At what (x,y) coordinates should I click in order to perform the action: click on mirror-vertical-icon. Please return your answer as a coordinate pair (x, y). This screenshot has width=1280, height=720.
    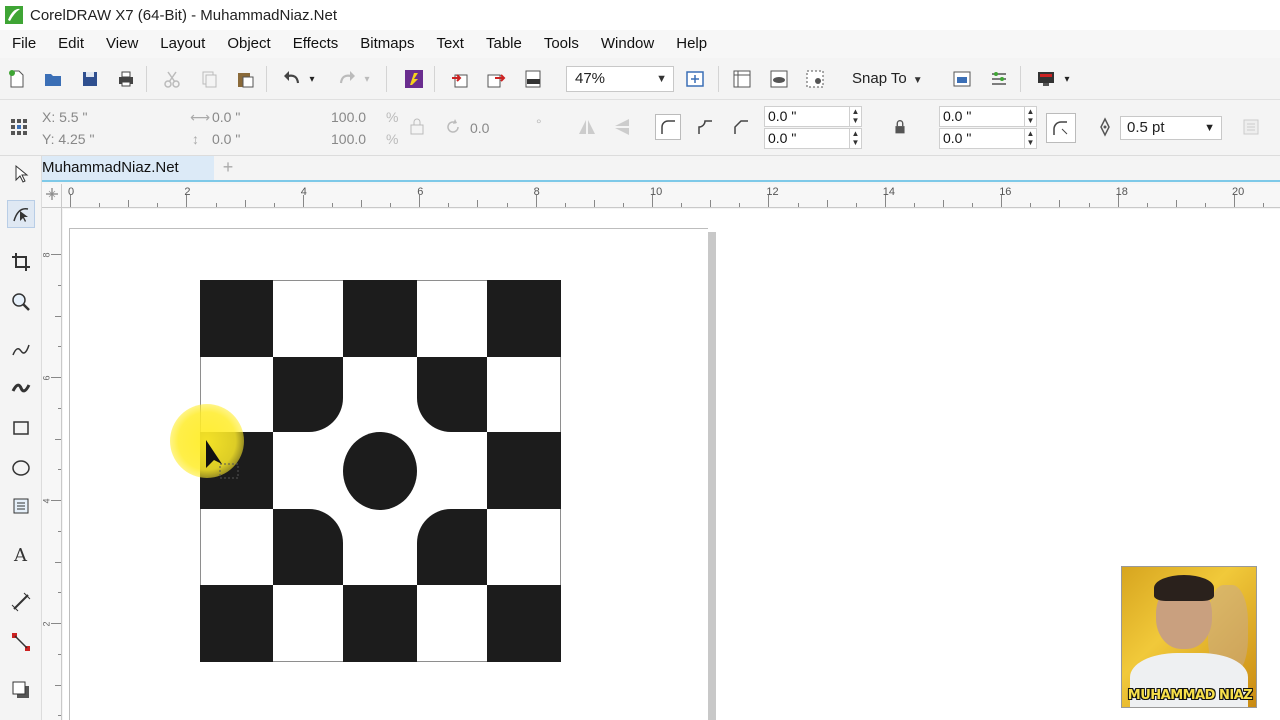
    Looking at the image, I should click on (622, 127).